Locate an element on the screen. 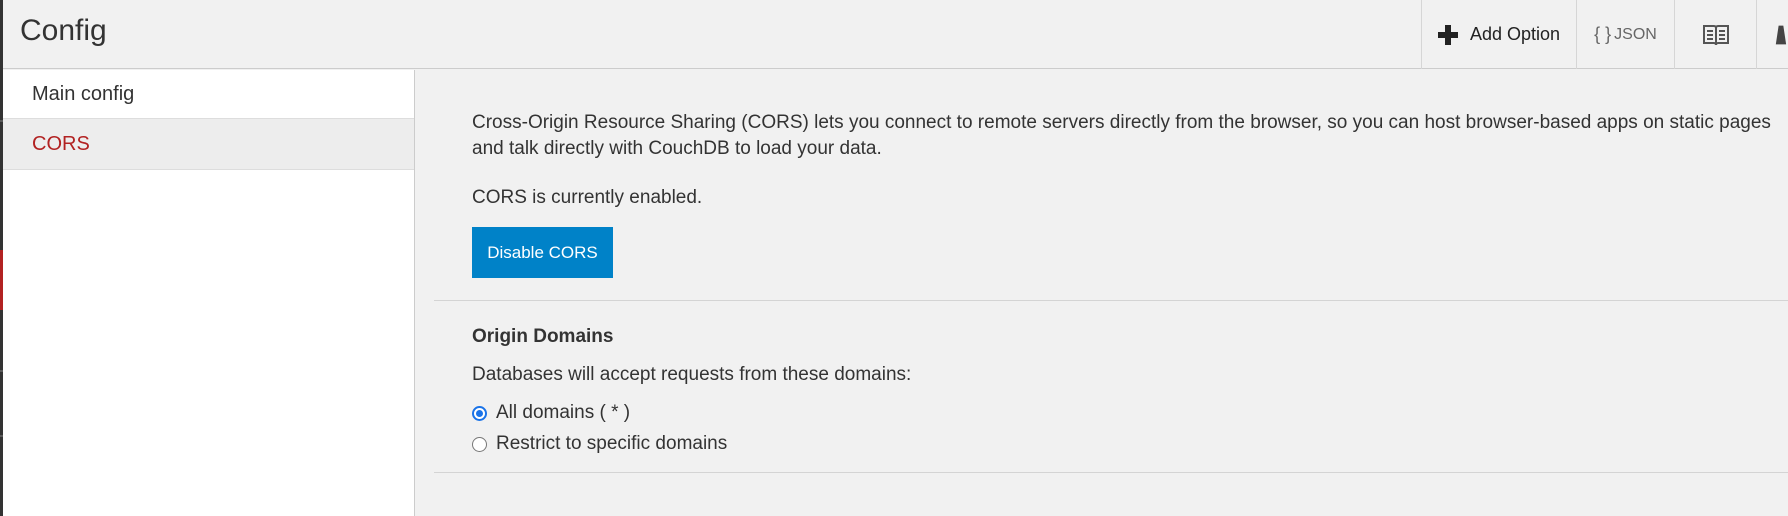  cors-status: CORS is currently enabled. is located at coordinates (587, 197).